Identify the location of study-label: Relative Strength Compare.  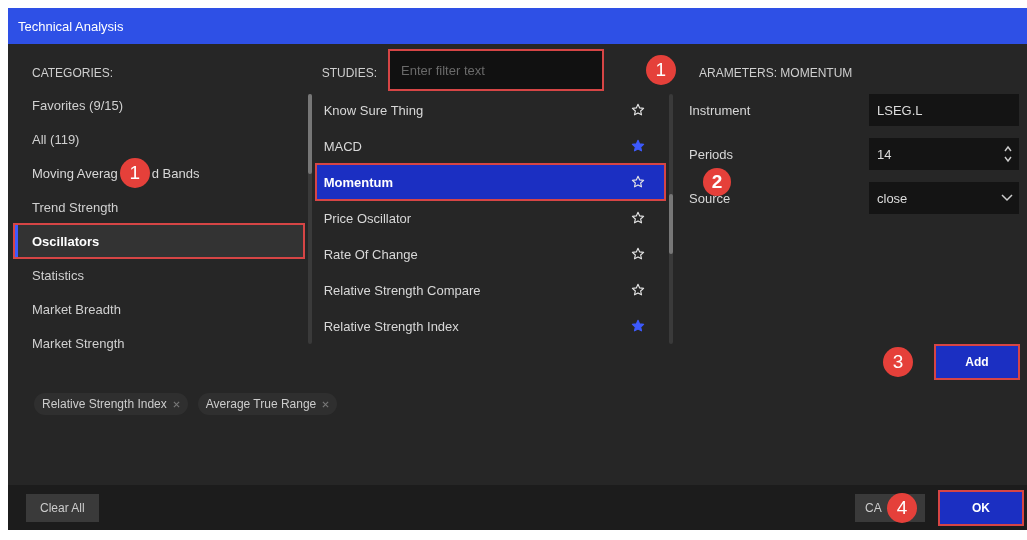
(402, 290).